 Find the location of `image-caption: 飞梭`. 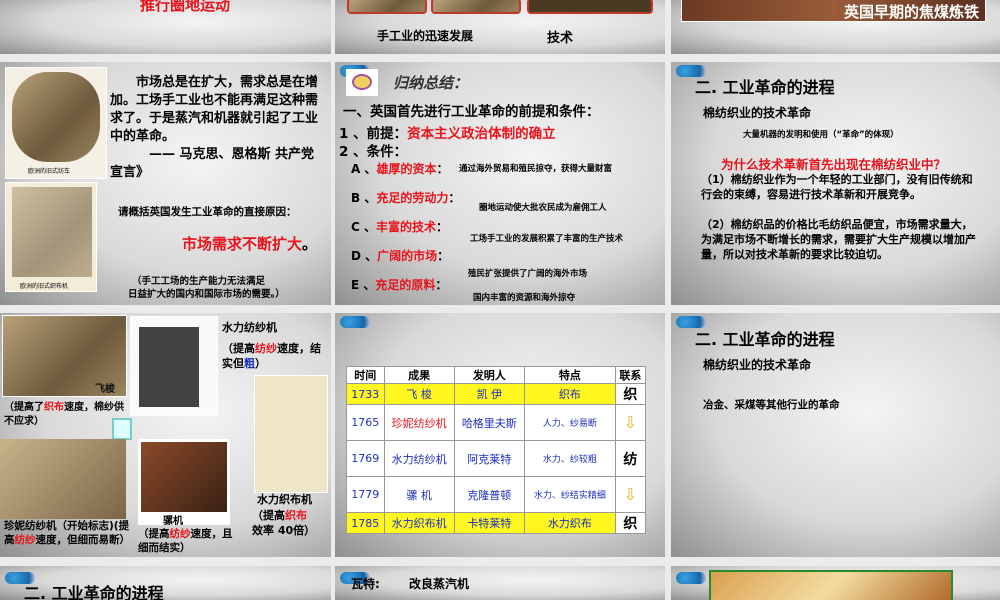

image-caption: 飞梭 is located at coordinates (105, 389).